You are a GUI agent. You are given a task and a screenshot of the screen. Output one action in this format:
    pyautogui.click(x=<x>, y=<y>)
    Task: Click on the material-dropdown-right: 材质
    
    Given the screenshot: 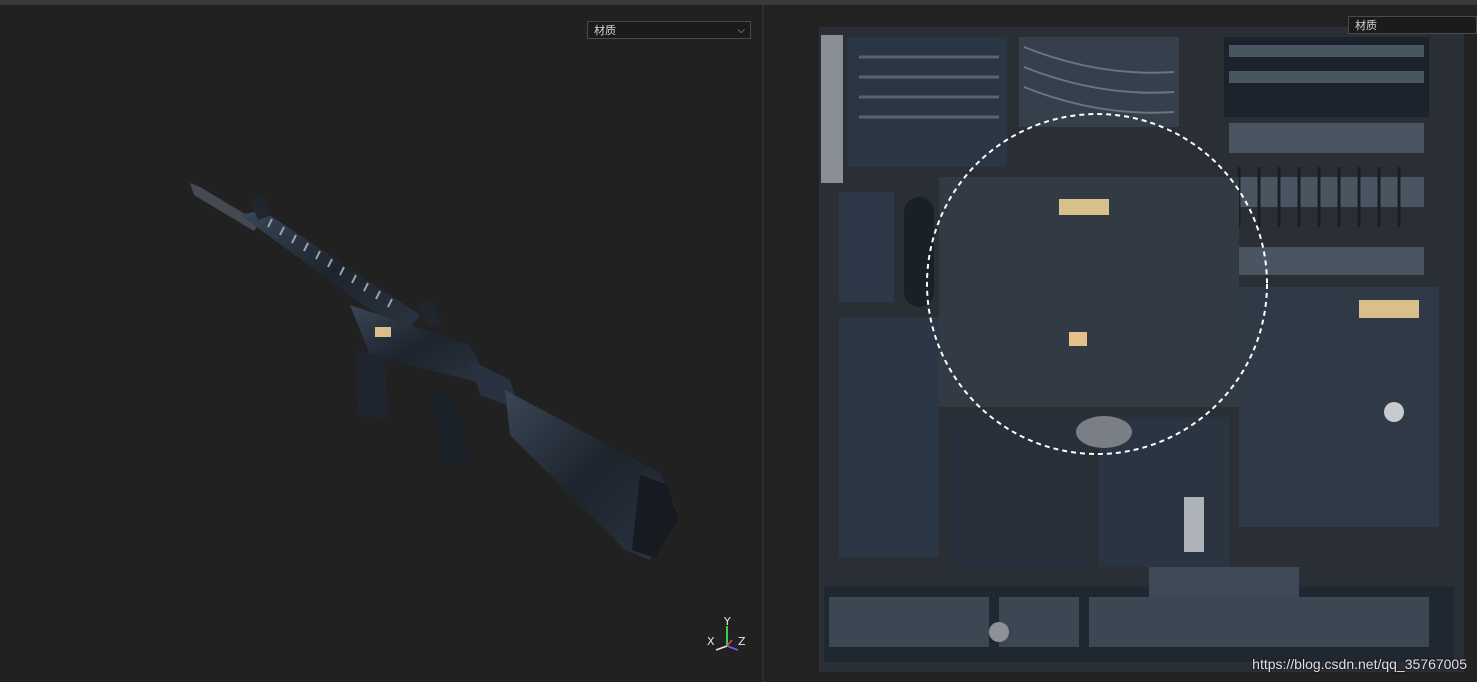 What is the action you would take?
    pyautogui.click(x=1412, y=25)
    